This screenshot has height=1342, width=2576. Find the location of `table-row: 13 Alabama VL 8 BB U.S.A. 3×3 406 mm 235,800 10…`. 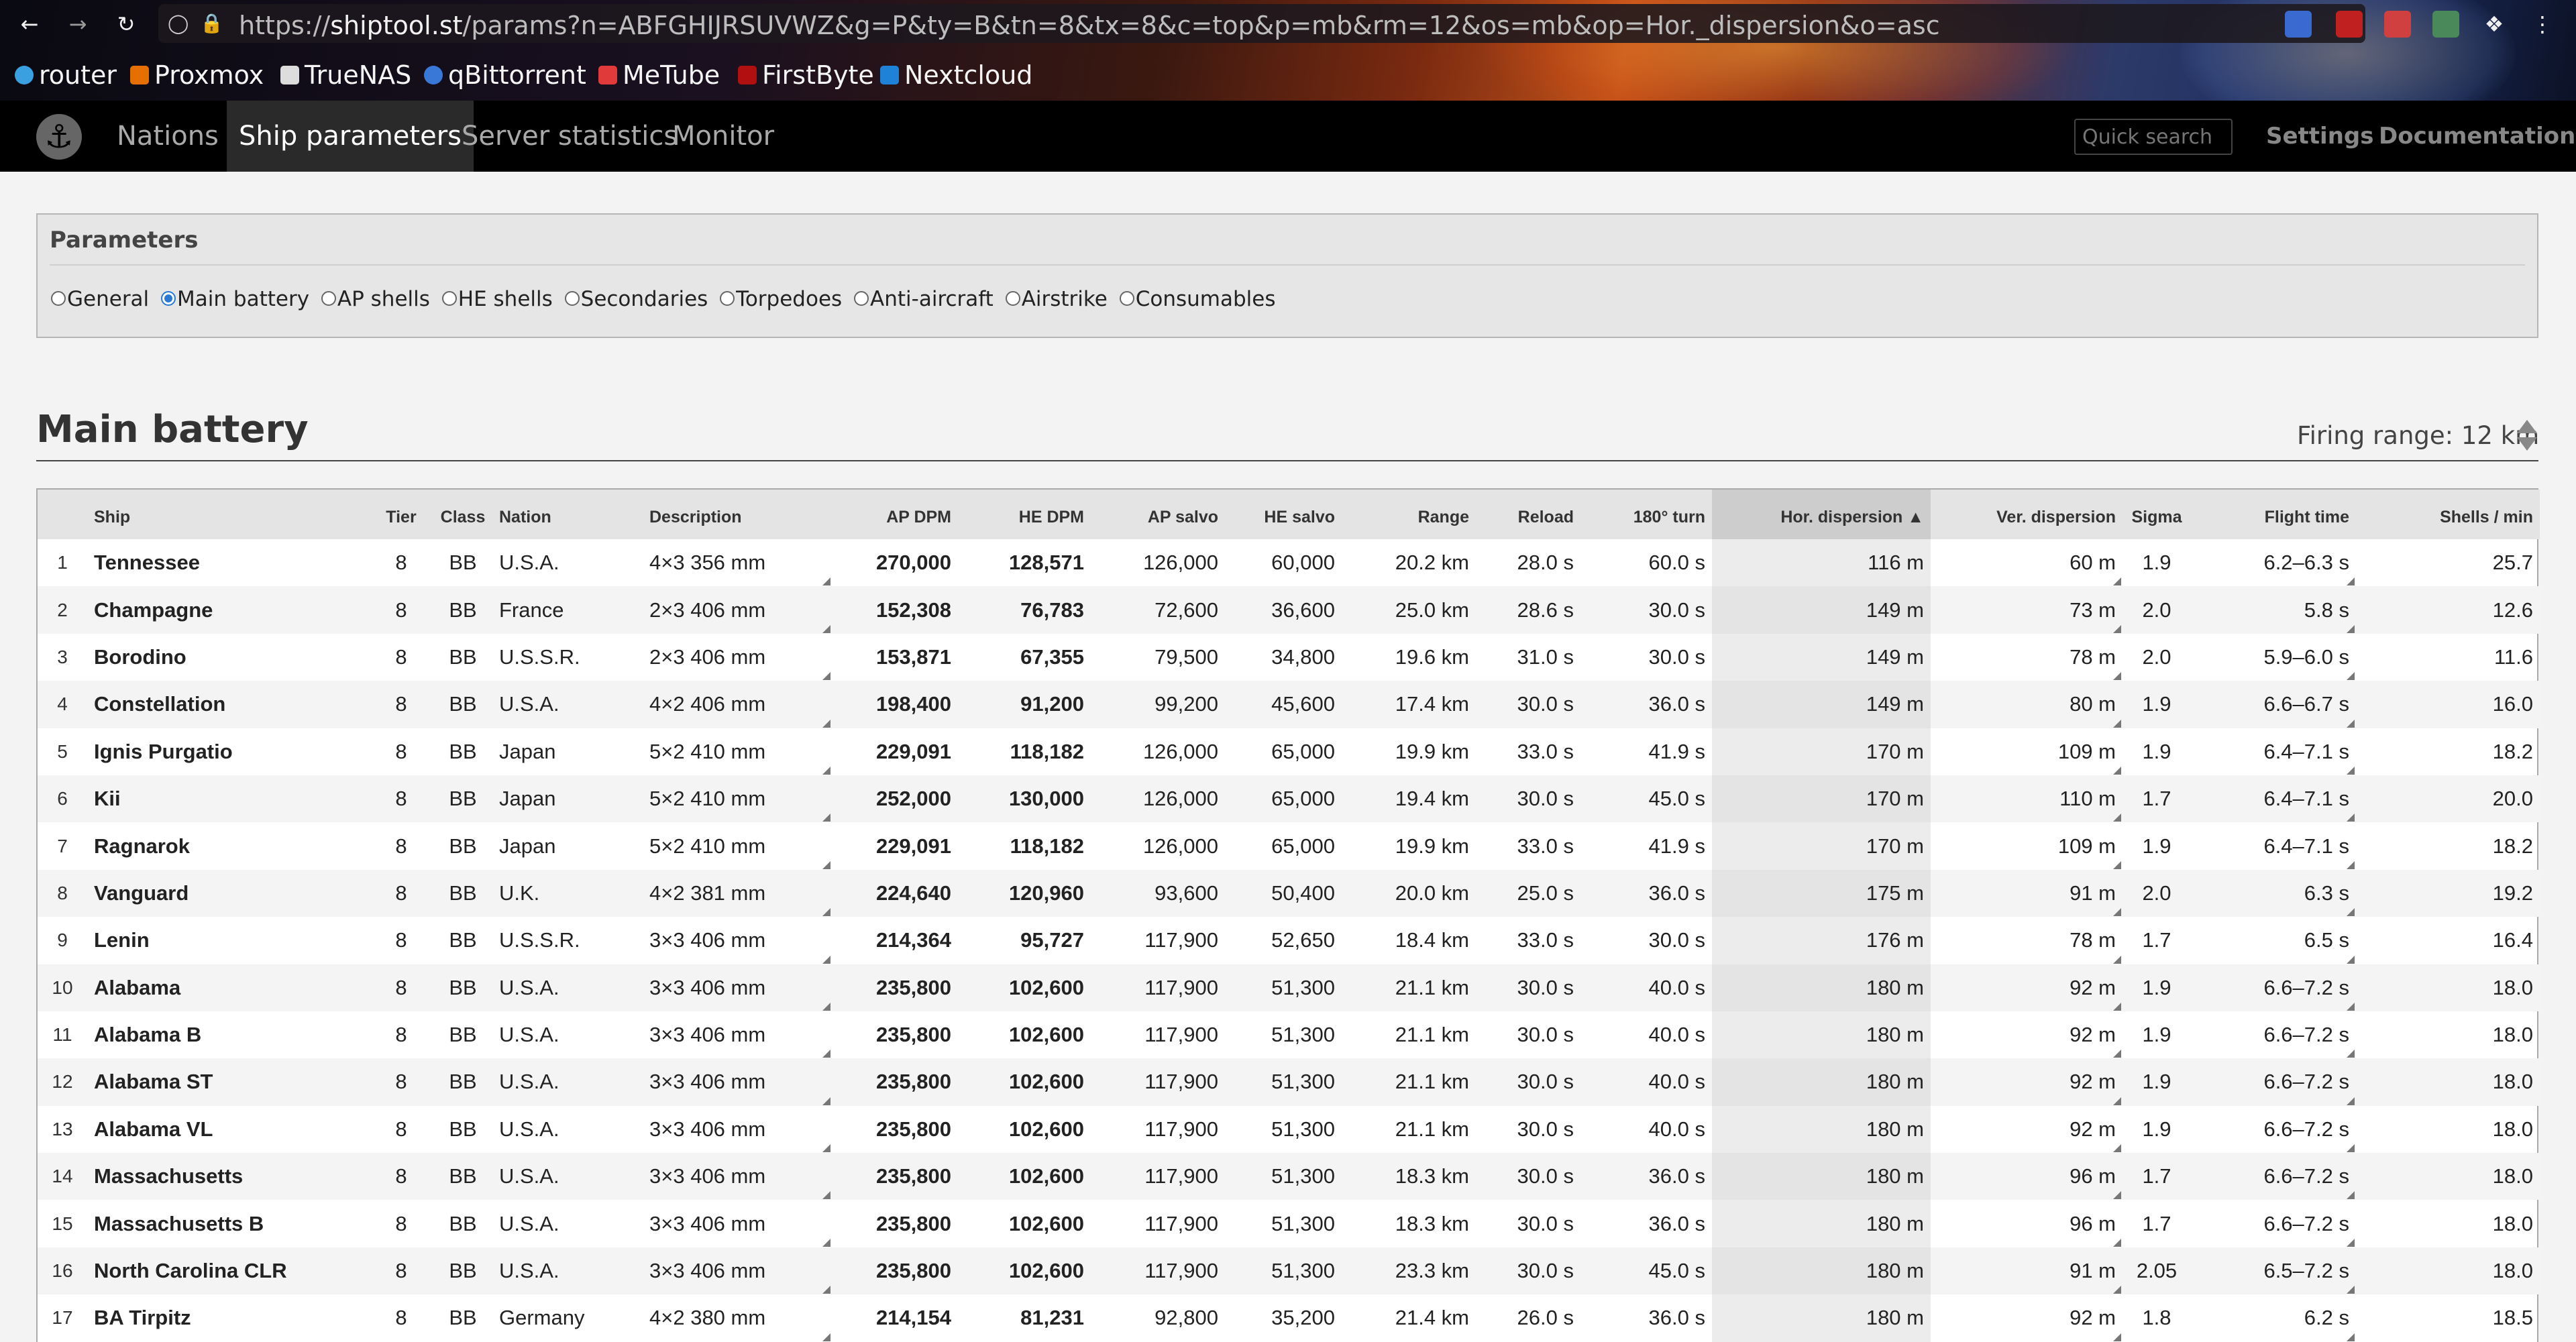

table-row: 13 Alabama VL 8 BB U.S.A. 3×3 406 mm 235,800 10… is located at coordinates (1289, 1129).